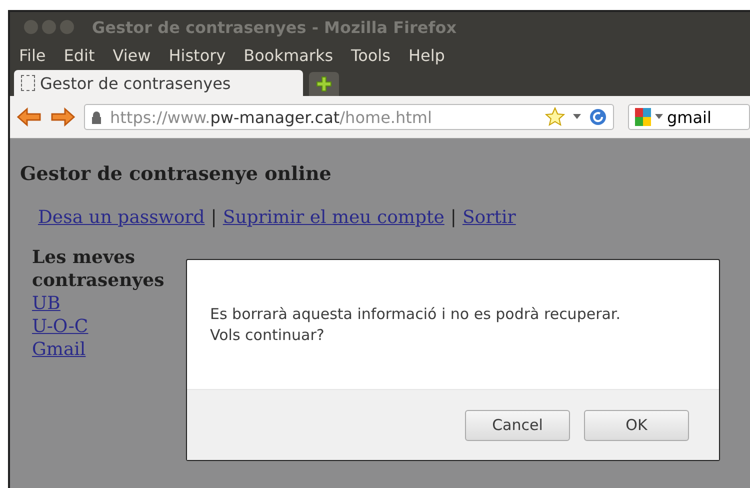 The image size is (750, 488). Describe the element at coordinates (416, 314) in the screenshot. I see `dialog-message: Es borrarà aquesta informació i no es podrà recuperar.` at that location.